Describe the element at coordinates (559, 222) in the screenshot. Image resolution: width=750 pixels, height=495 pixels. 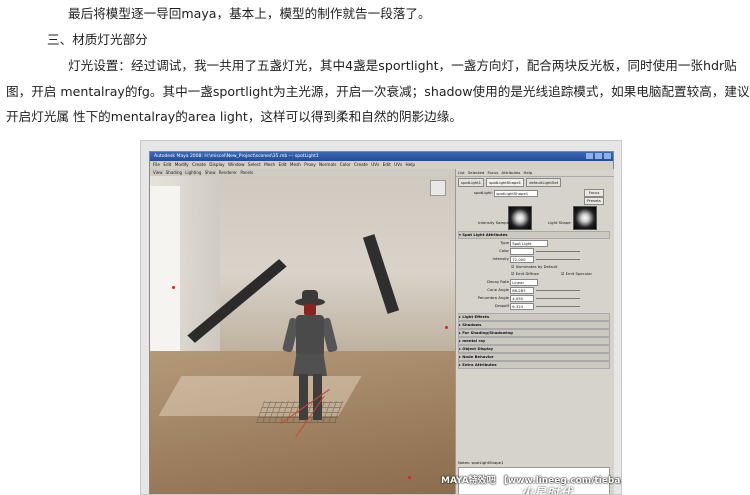
I see `light-shape-label: Light Shape` at that location.